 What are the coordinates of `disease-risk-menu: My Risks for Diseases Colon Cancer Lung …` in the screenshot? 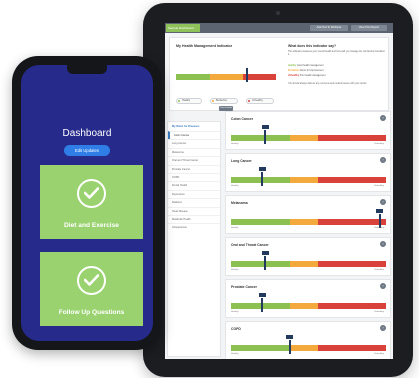 It's located at (194, 239).